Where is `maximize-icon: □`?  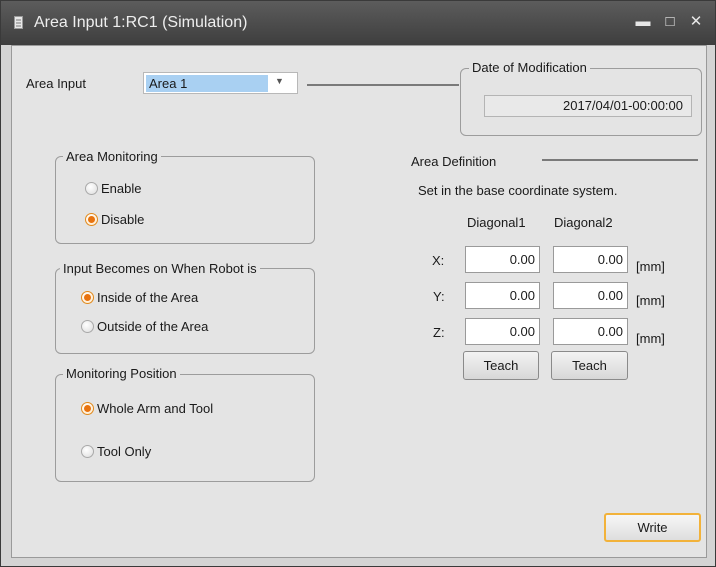
maximize-icon: □ is located at coordinates (670, 22).